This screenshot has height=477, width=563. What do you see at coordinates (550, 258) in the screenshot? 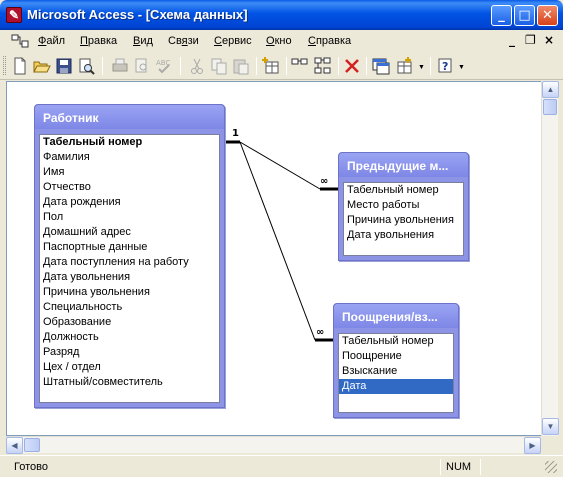
I see `vertical-scrollbar: ▲ ▼` at bounding box center [550, 258].